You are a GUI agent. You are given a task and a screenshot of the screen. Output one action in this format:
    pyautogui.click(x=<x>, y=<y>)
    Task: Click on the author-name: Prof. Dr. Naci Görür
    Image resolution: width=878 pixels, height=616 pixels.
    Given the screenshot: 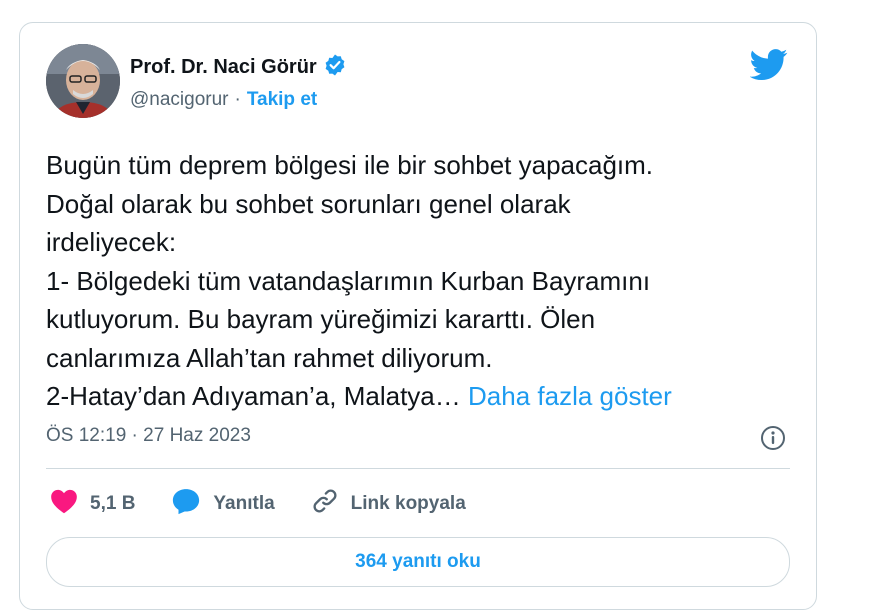 What is the action you would take?
    pyautogui.click(x=223, y=67)
    